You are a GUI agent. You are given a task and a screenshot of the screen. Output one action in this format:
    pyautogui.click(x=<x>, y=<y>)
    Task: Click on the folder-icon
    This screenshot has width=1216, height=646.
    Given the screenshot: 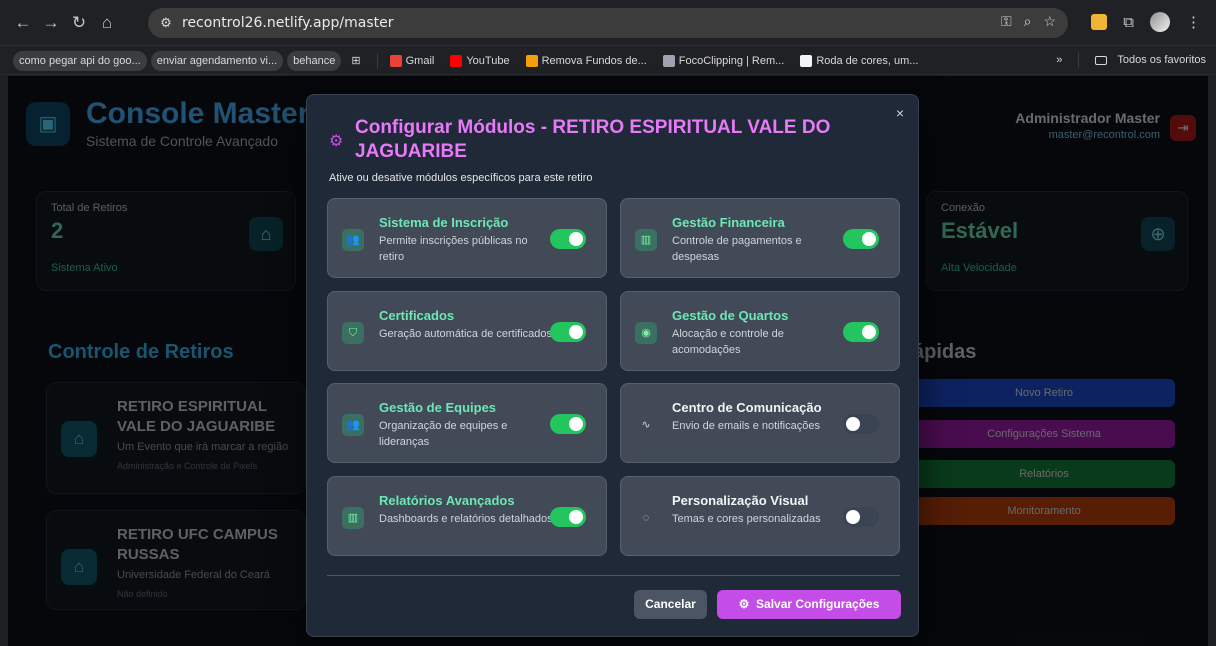 What is the action you would take?
    pyautogui.click(x=1101, y=60)
    